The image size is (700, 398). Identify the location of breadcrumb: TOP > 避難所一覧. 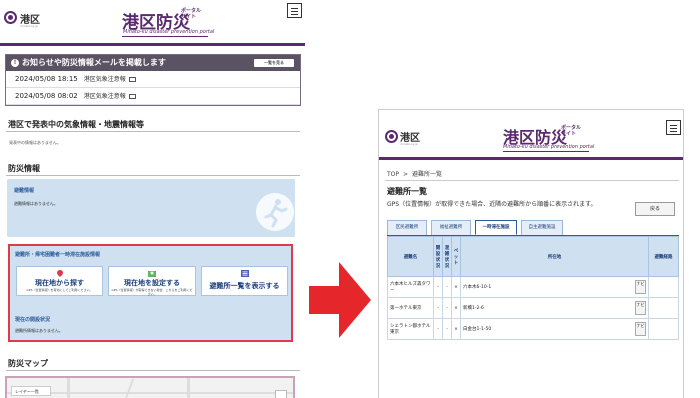
(414, 173).